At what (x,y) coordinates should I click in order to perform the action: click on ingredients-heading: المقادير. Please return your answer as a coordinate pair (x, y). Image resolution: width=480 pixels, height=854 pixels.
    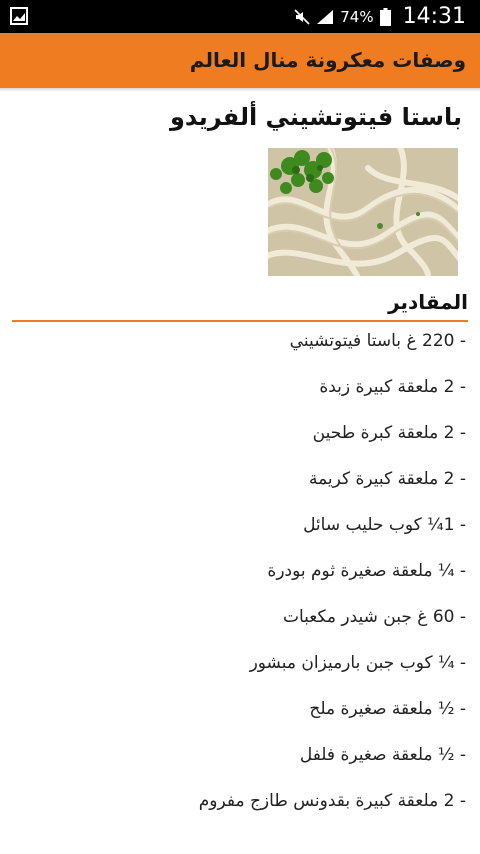
    Looking at the image, I should click on (428, 302).